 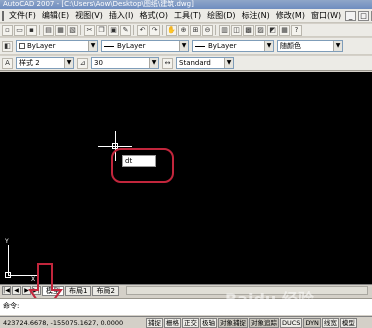 I want to click on layer-color-swatch, so click(x=22, y=46).